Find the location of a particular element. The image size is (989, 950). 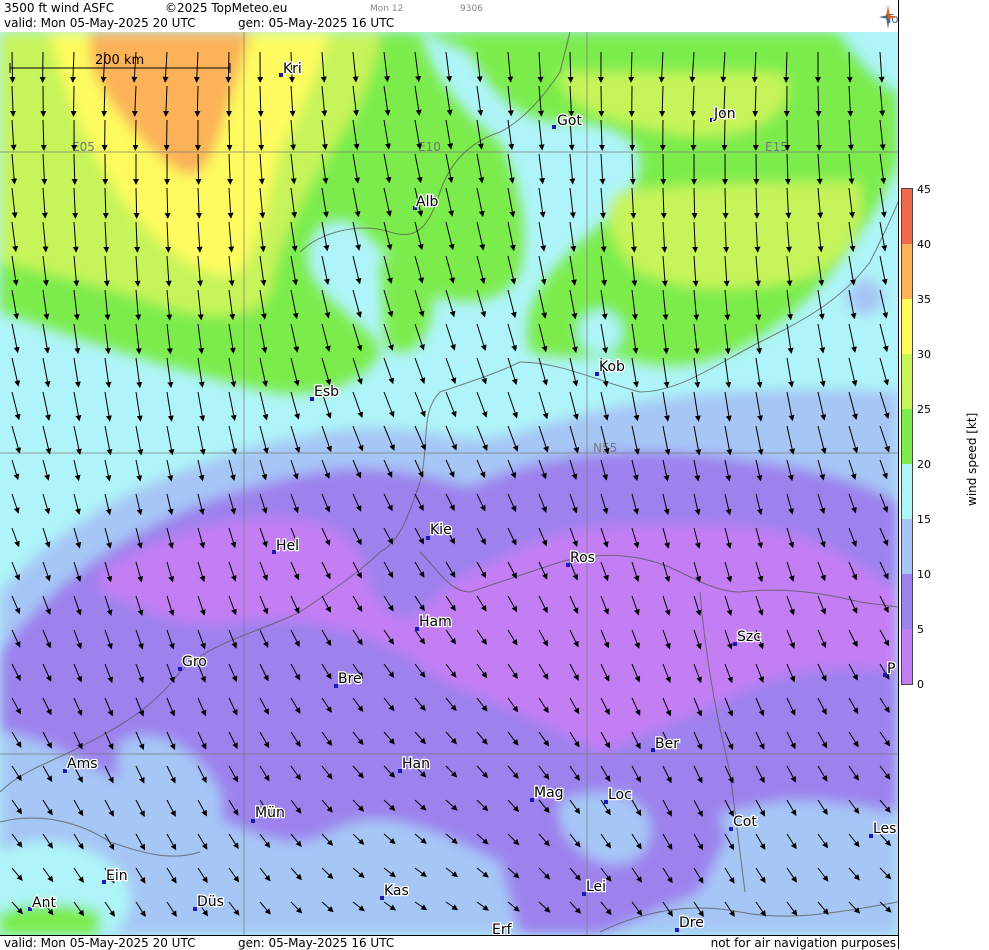

city-ant: Ant is located at coordinates (42, 903).